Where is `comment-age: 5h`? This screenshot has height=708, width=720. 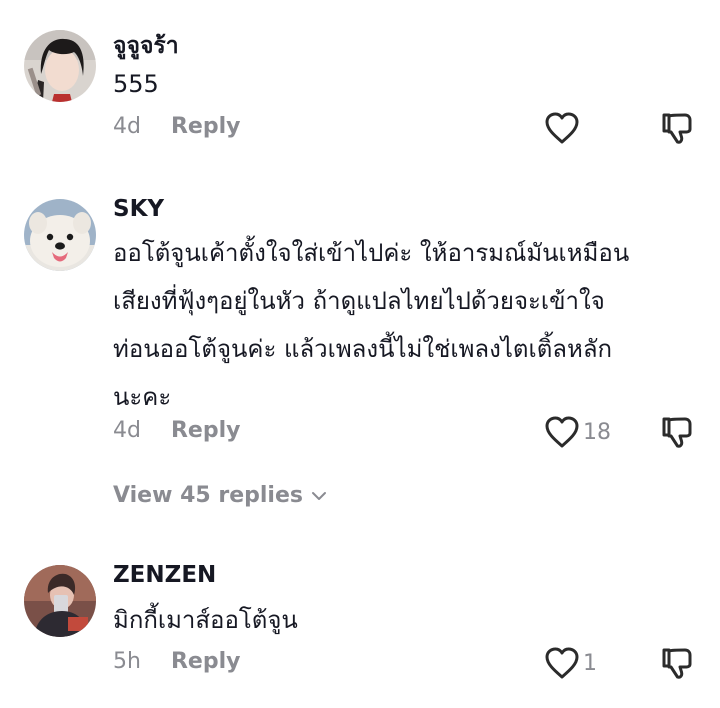
comment-age: 5h is located at coordinates (127, 661).